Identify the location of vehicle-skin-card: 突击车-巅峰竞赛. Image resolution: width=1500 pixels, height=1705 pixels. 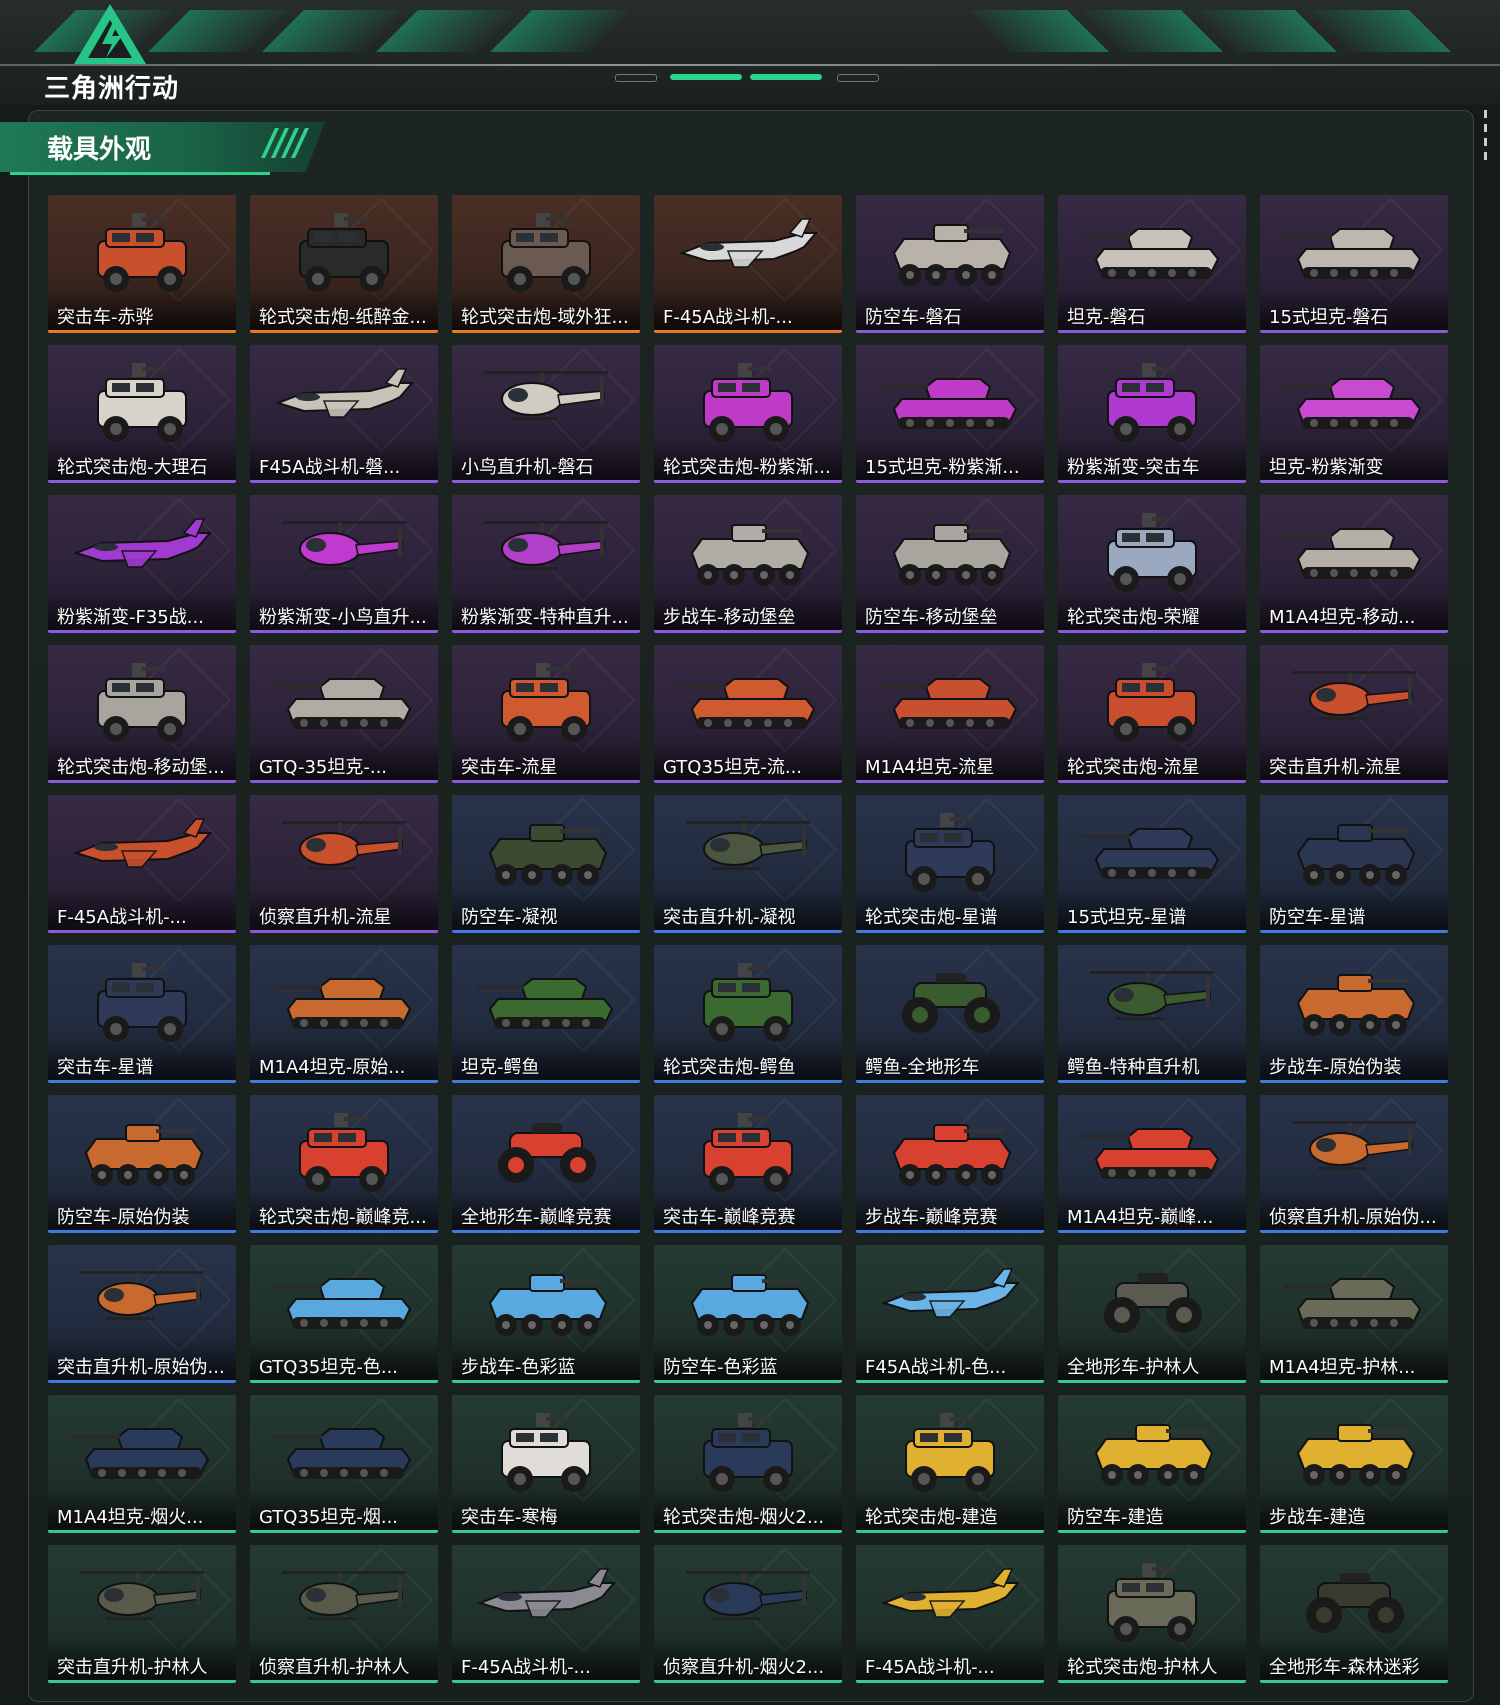
(748, 1164).